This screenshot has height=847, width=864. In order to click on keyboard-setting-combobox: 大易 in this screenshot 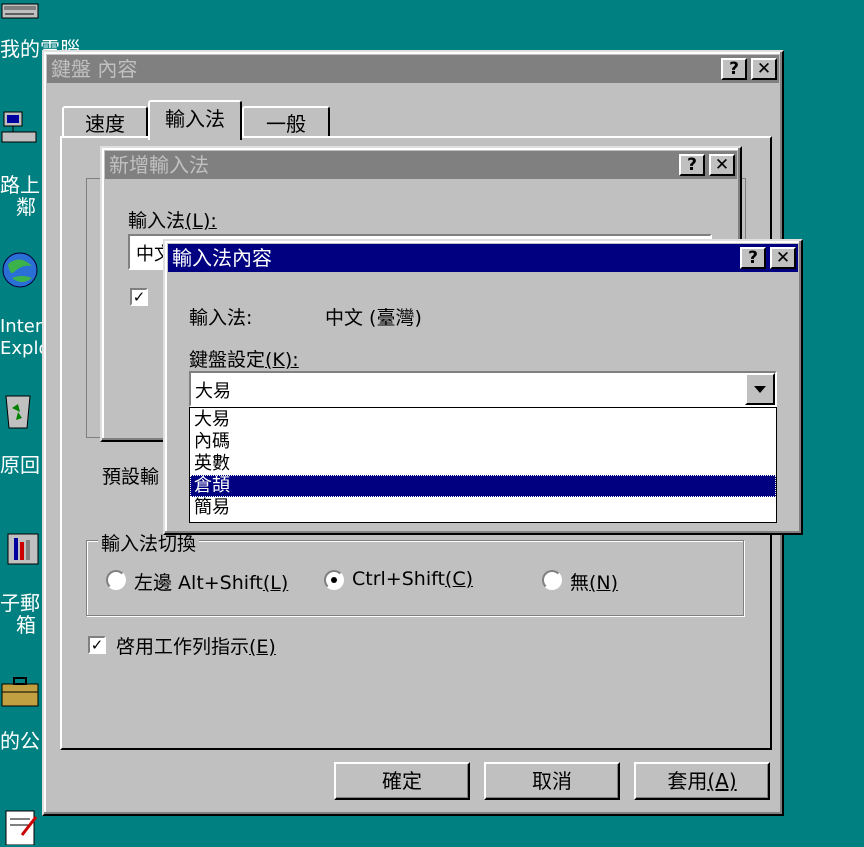, I will do `click(483, 389)`.